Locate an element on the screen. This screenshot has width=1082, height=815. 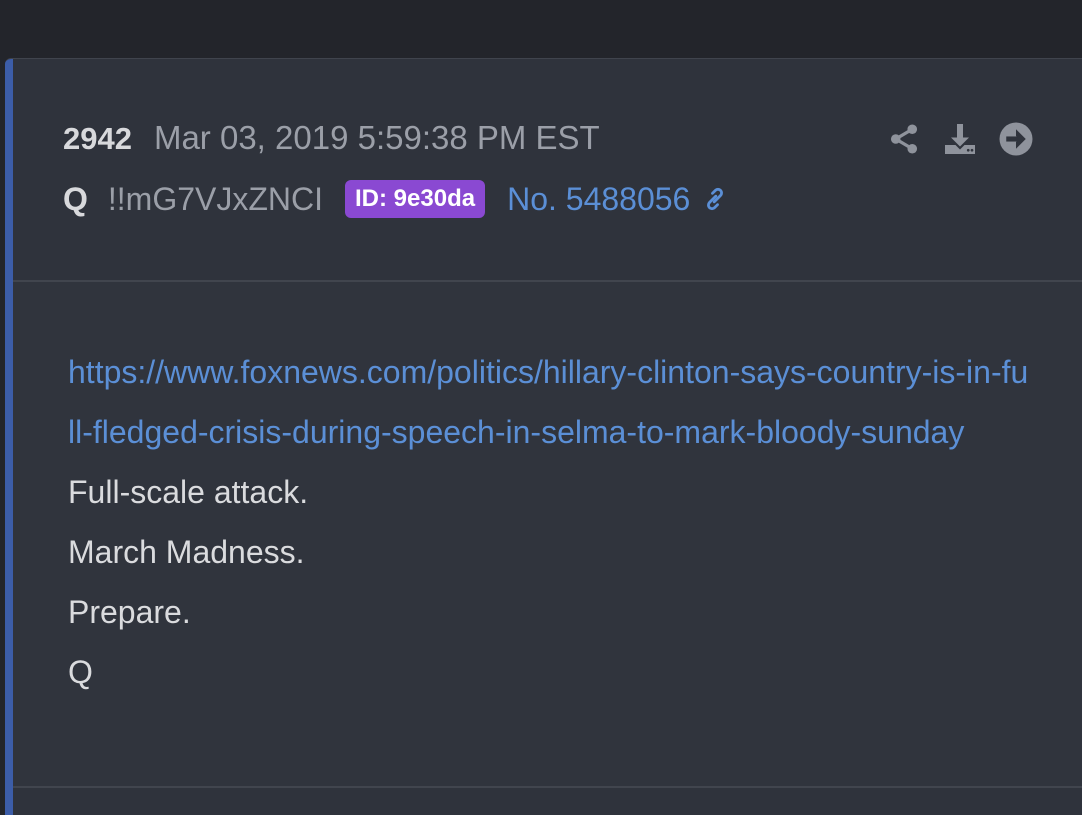
accent-bar is located at coordinates (9, 437).